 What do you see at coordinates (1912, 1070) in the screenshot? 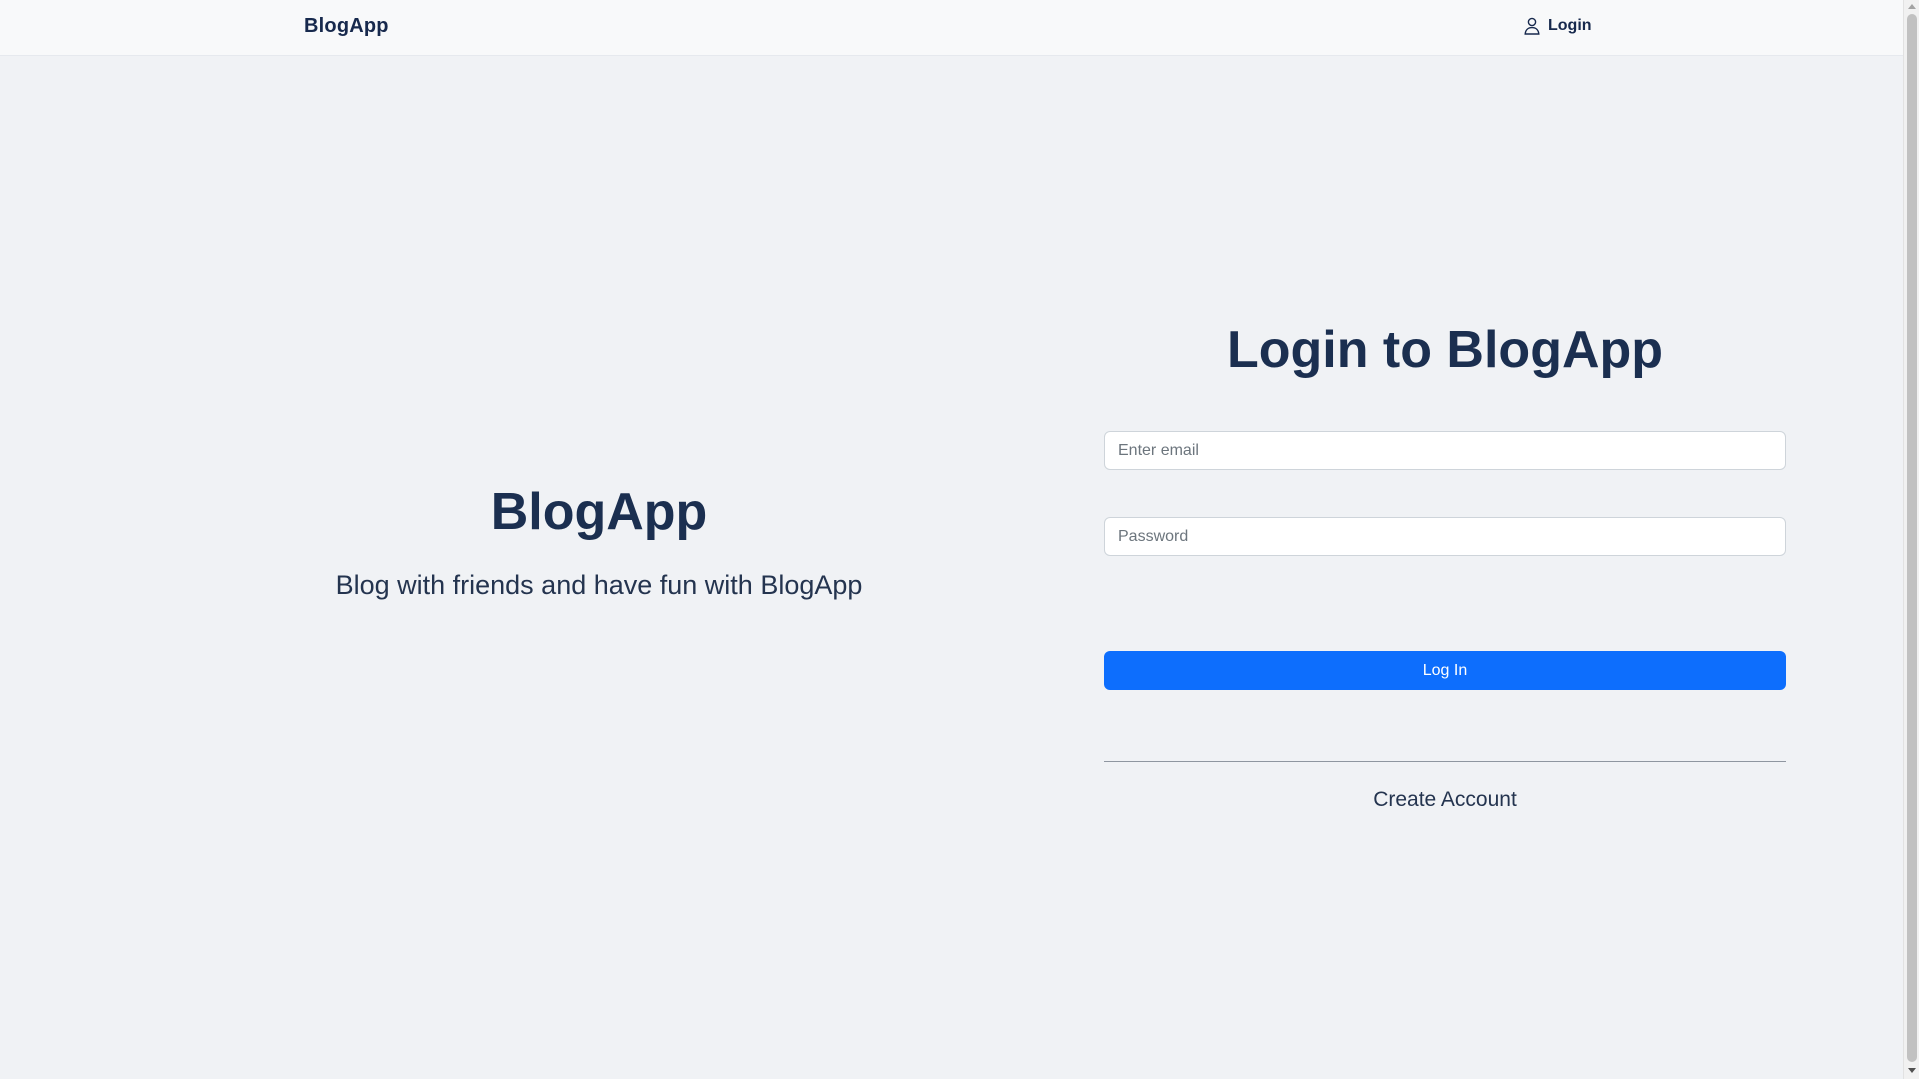
I see `scroll-down-arrow-icon` at bounding box center [1912, 1070].